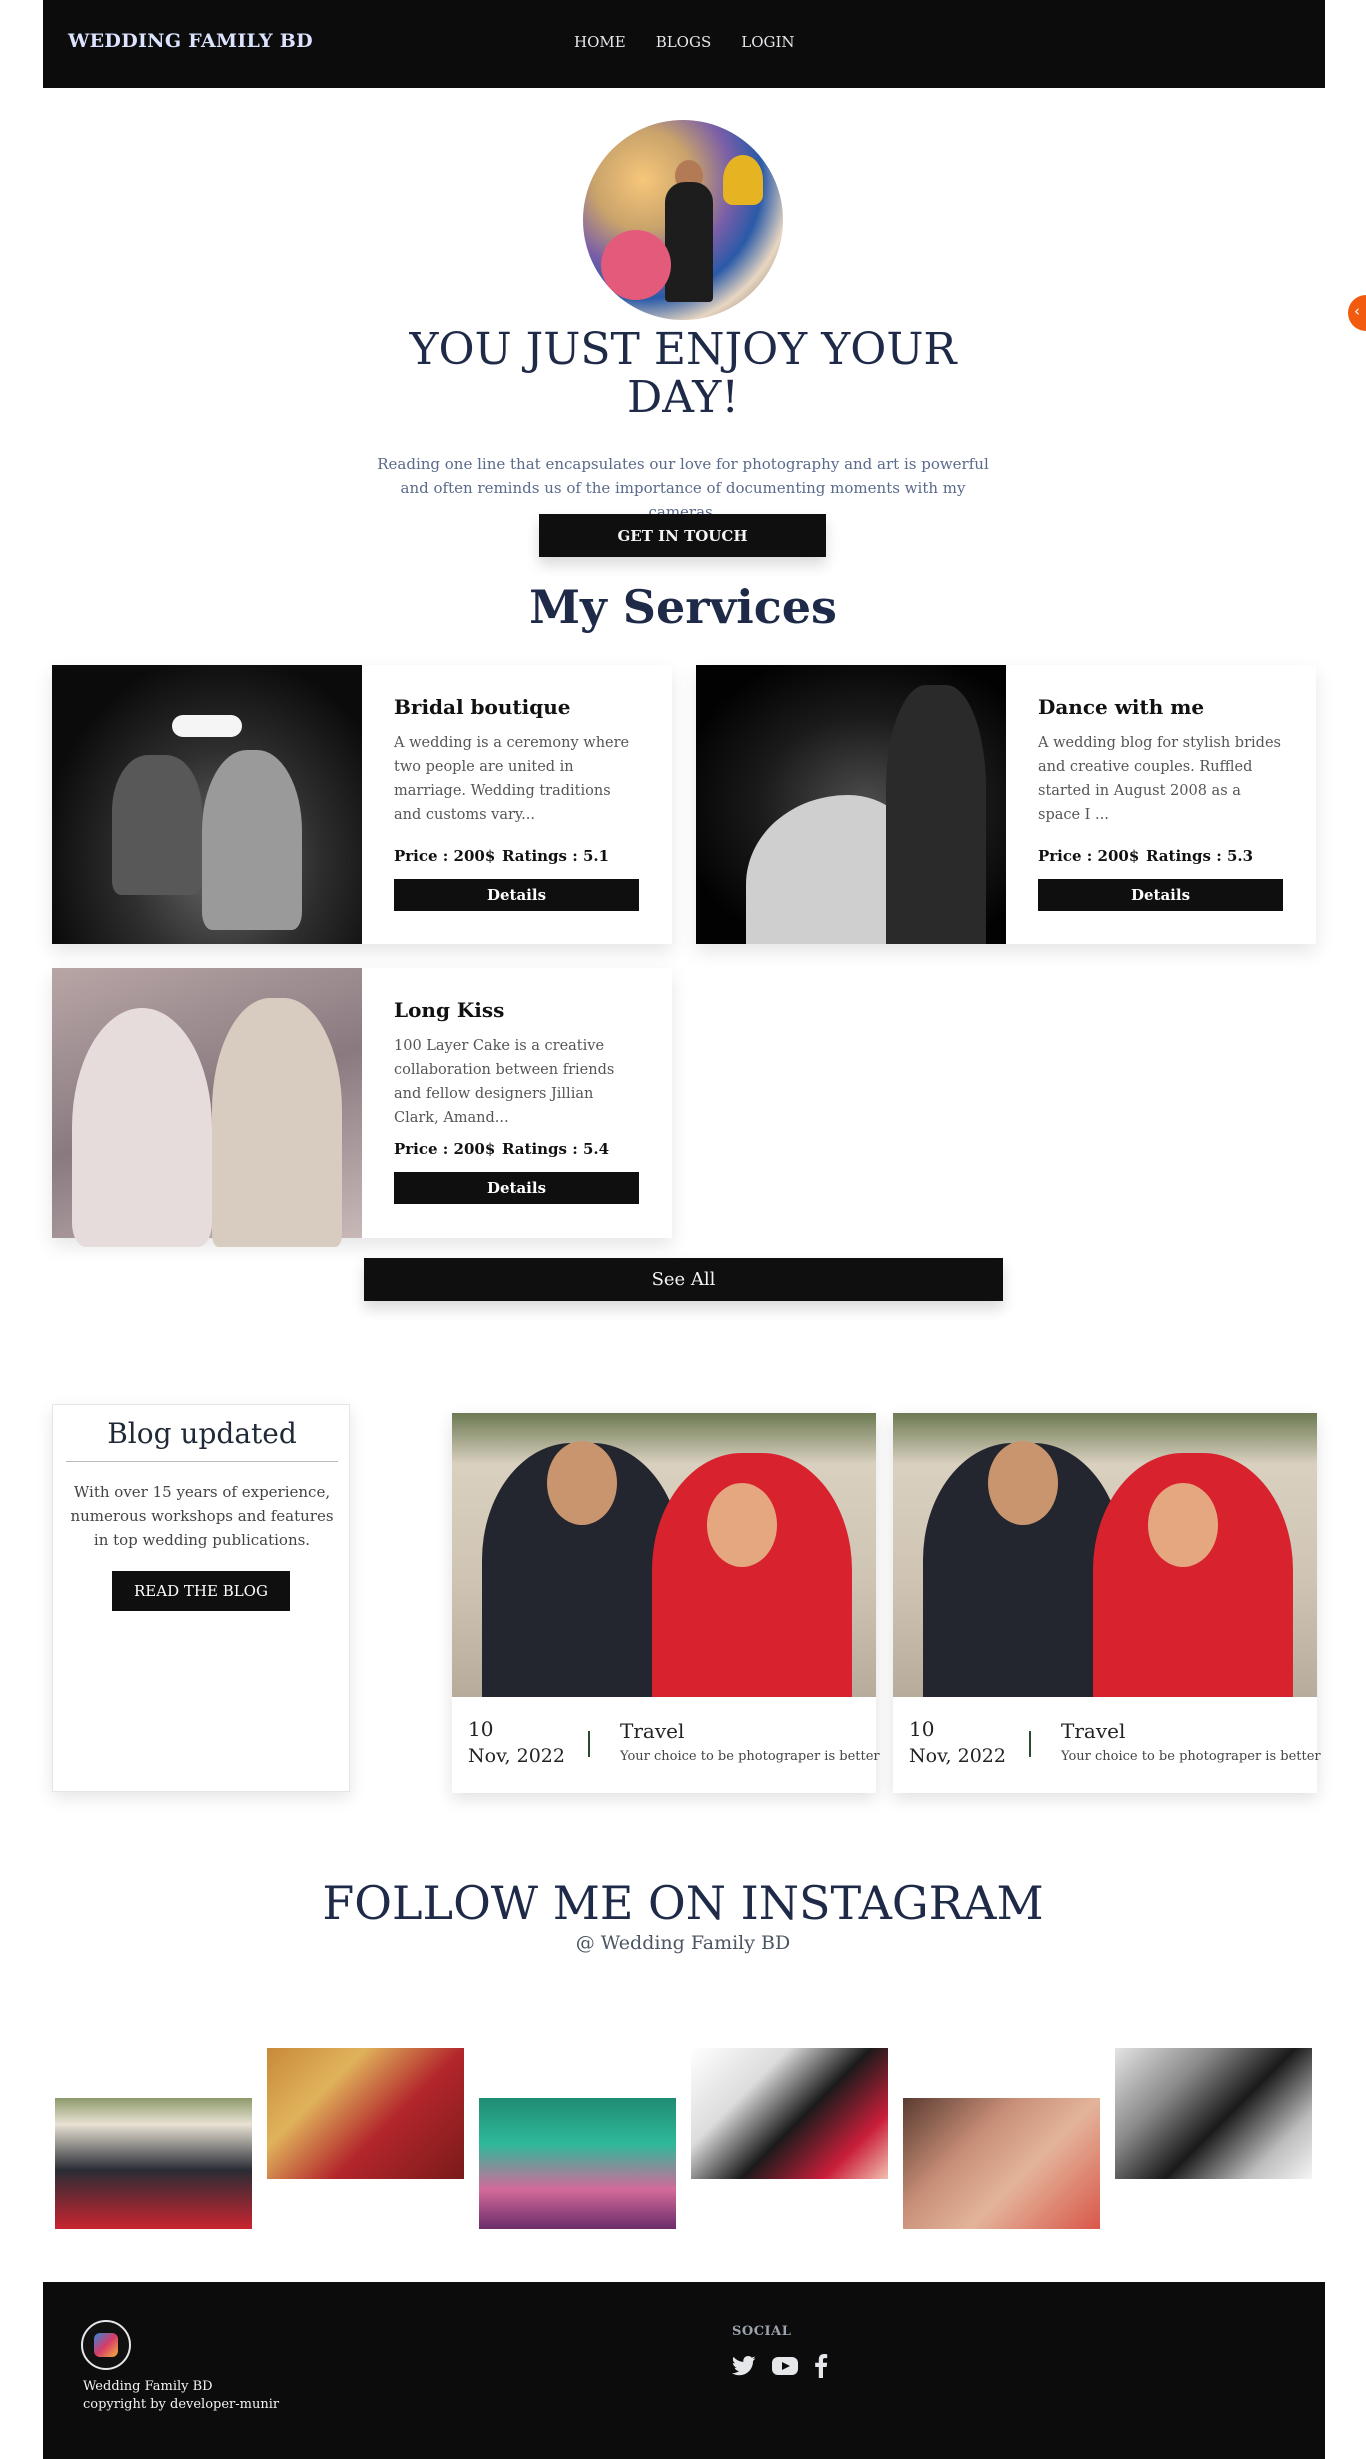  Describe the element at coordinates (744, 2366) in the screenshot. I see `twitter-icon` at that location.